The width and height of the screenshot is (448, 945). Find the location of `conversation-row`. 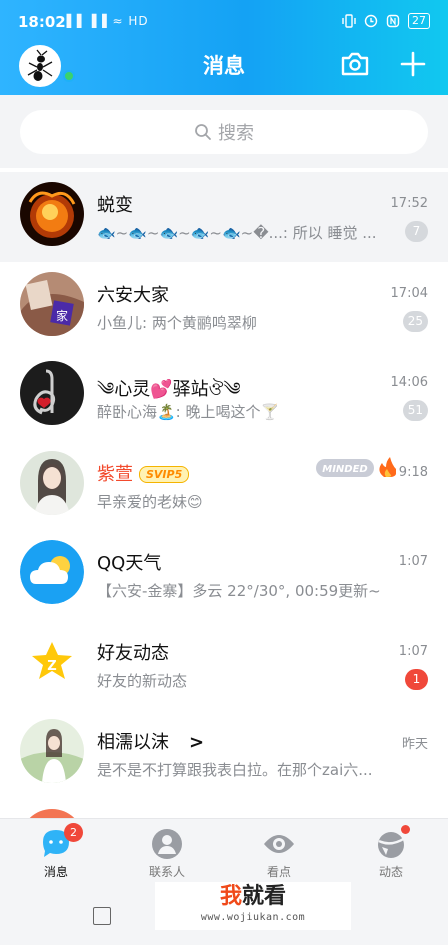

conversation-row is located at coordinates (224, 808).